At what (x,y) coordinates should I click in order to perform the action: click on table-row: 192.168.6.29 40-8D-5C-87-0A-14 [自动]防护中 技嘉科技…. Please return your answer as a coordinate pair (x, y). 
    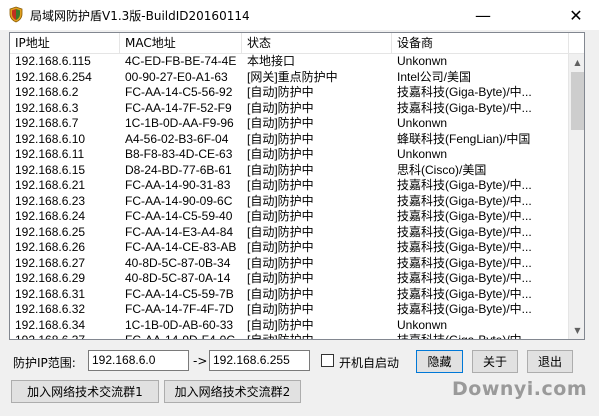
    Looking at the image, I should click on (289, 279).